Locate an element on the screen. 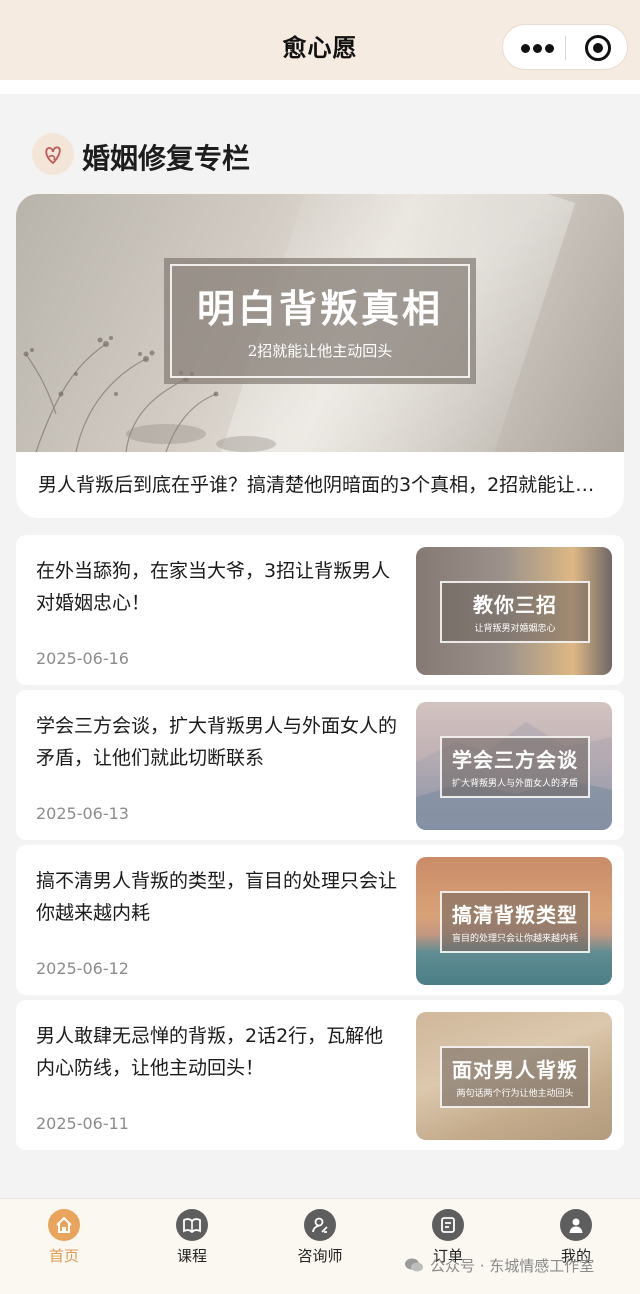 Image resolution: width=640 pixels, height=1294 pixels. book-icon is located at coordinates (192, 1225).